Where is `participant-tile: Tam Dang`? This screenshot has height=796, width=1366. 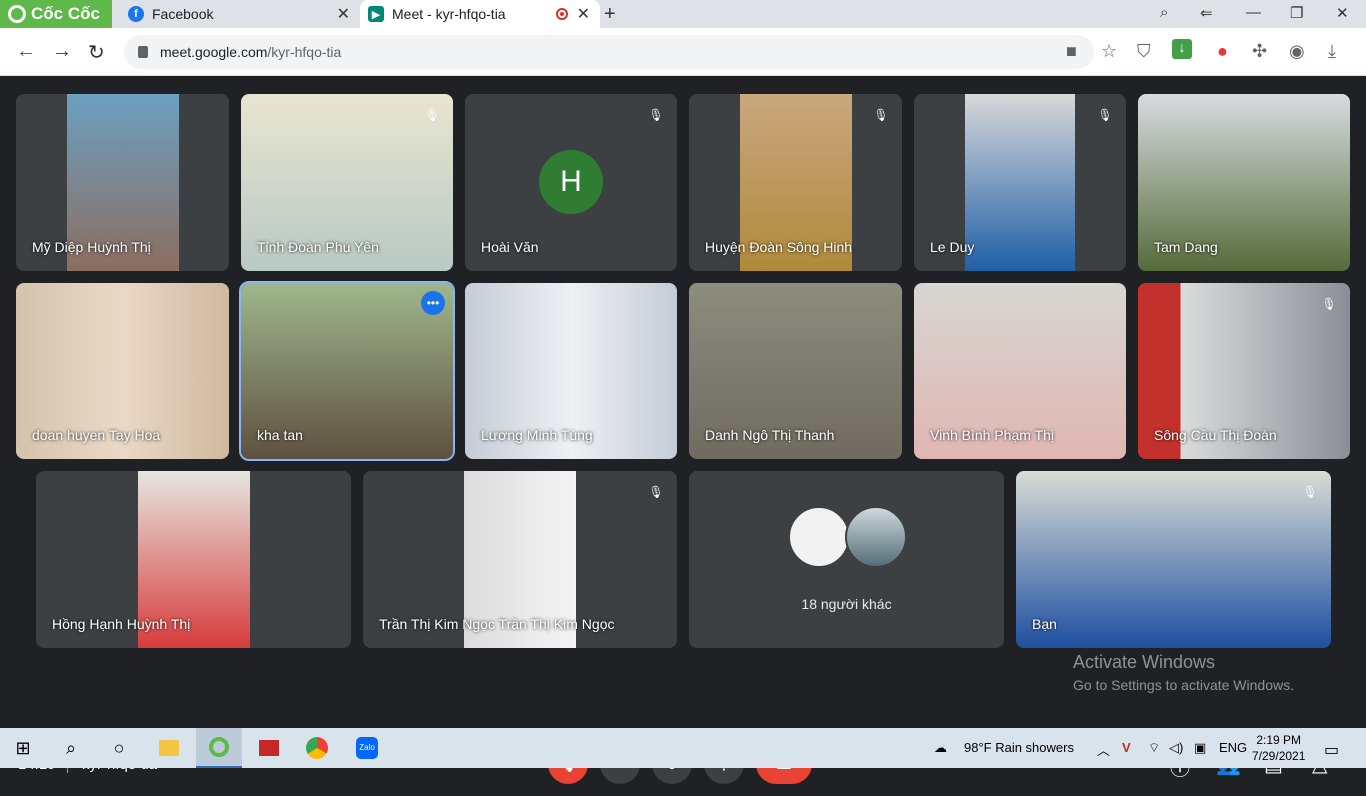 participant-tile: Tam Dang is located at coordinates (1244, 182).